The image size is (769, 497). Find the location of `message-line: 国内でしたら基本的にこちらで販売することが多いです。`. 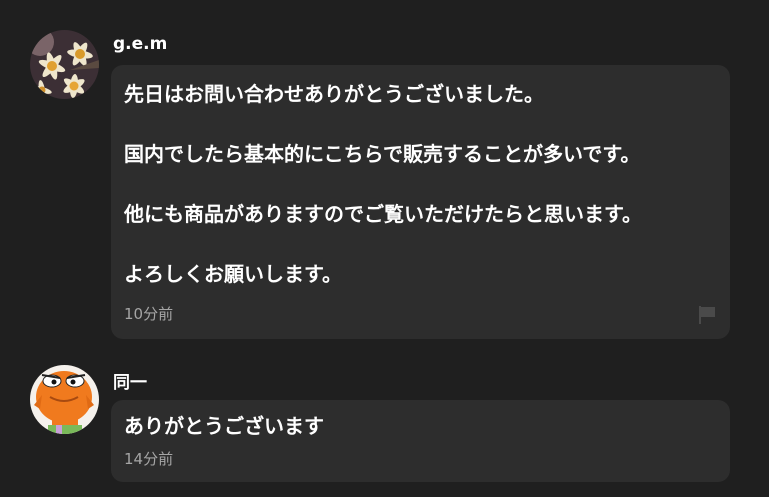

message-line: 国内でしたら基本的にこちらで販売することが多いです。 is located at coordinates (382, 154).